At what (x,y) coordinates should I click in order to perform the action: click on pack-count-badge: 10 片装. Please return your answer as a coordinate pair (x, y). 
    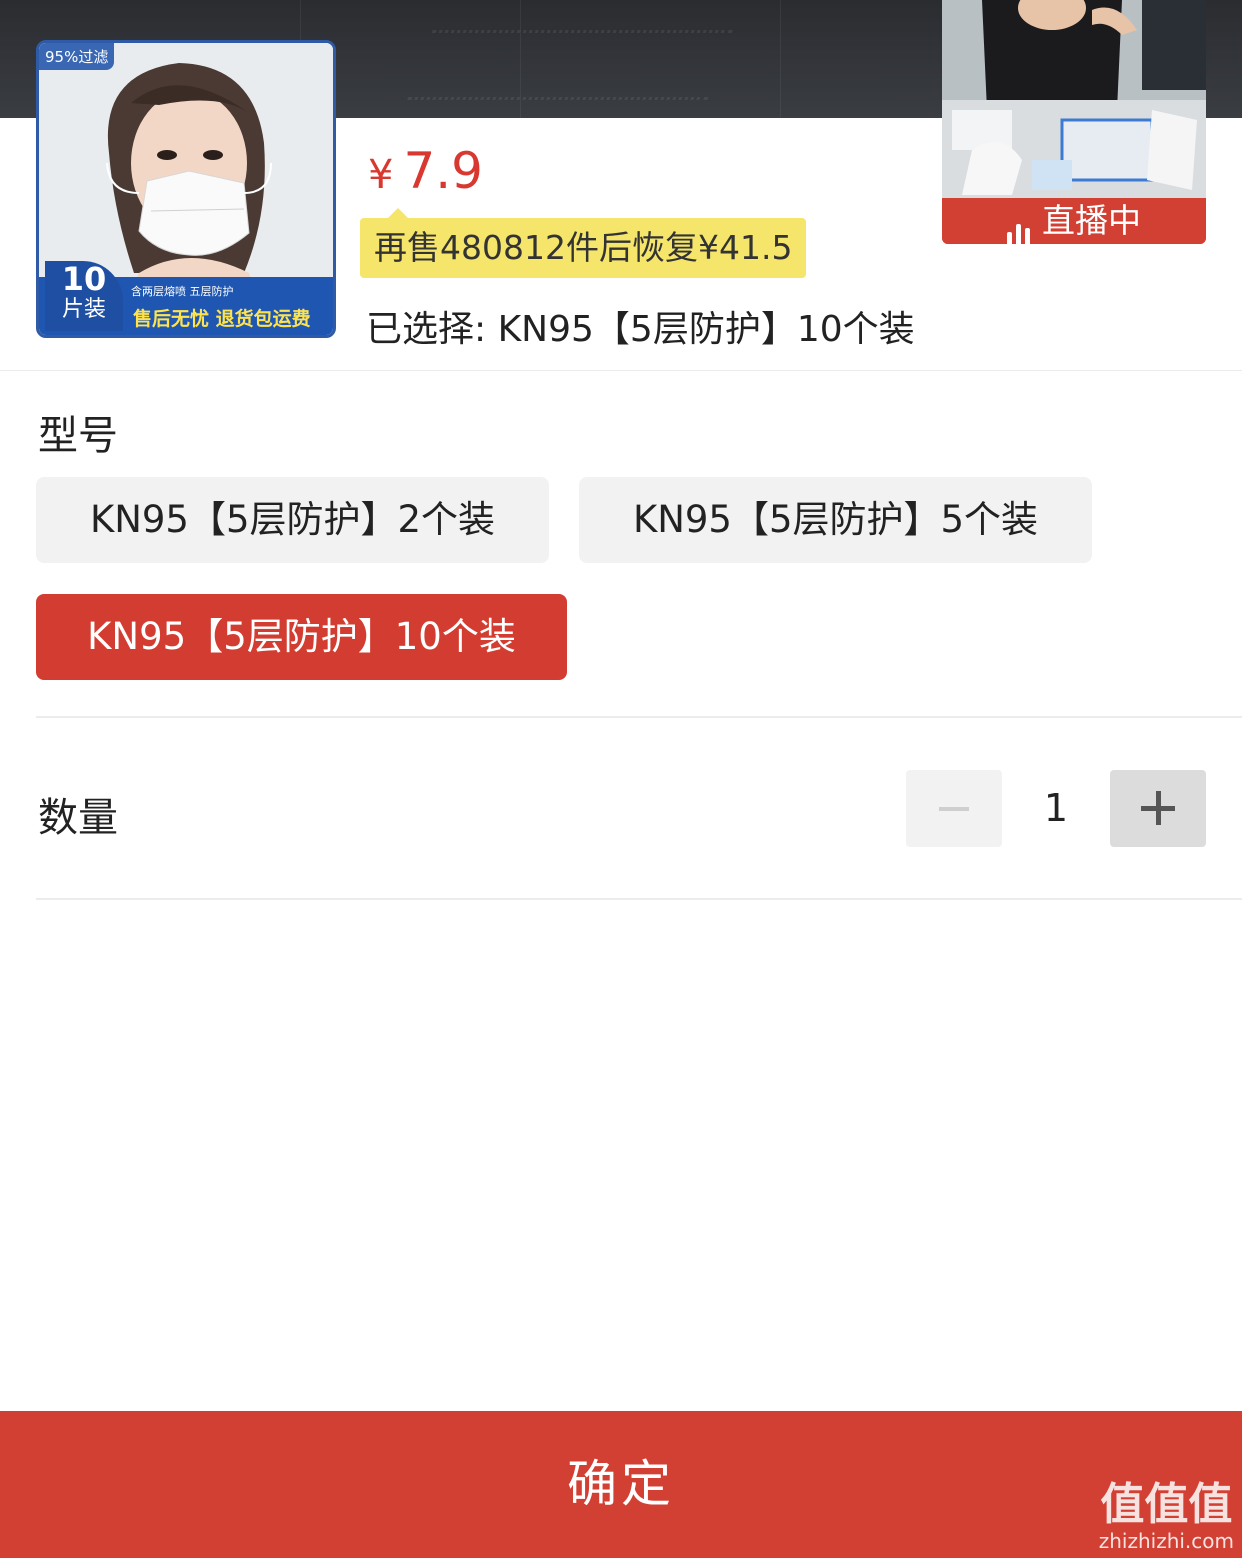
    Looking at the image, I should click on (84, 296).